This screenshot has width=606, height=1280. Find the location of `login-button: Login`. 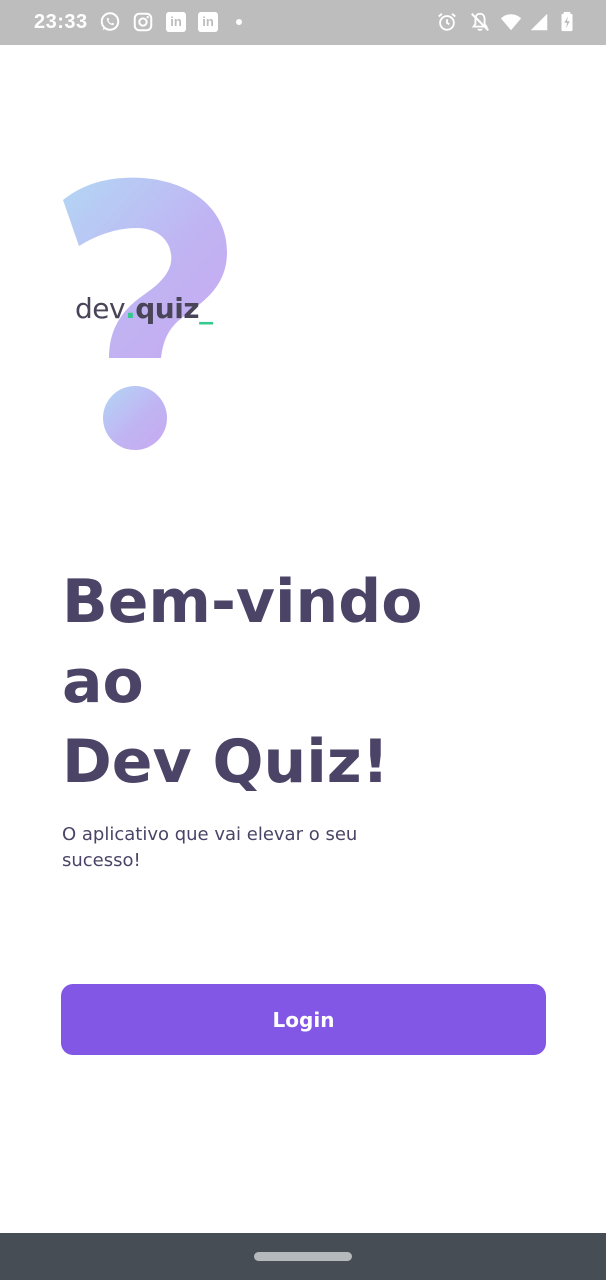

login-button: Login is located at coordinates (303, 1019).